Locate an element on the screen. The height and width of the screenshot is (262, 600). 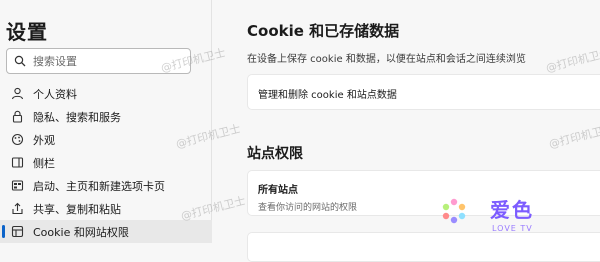
brand-subtitle: LOVE TV is located at coordinates (512, 228).